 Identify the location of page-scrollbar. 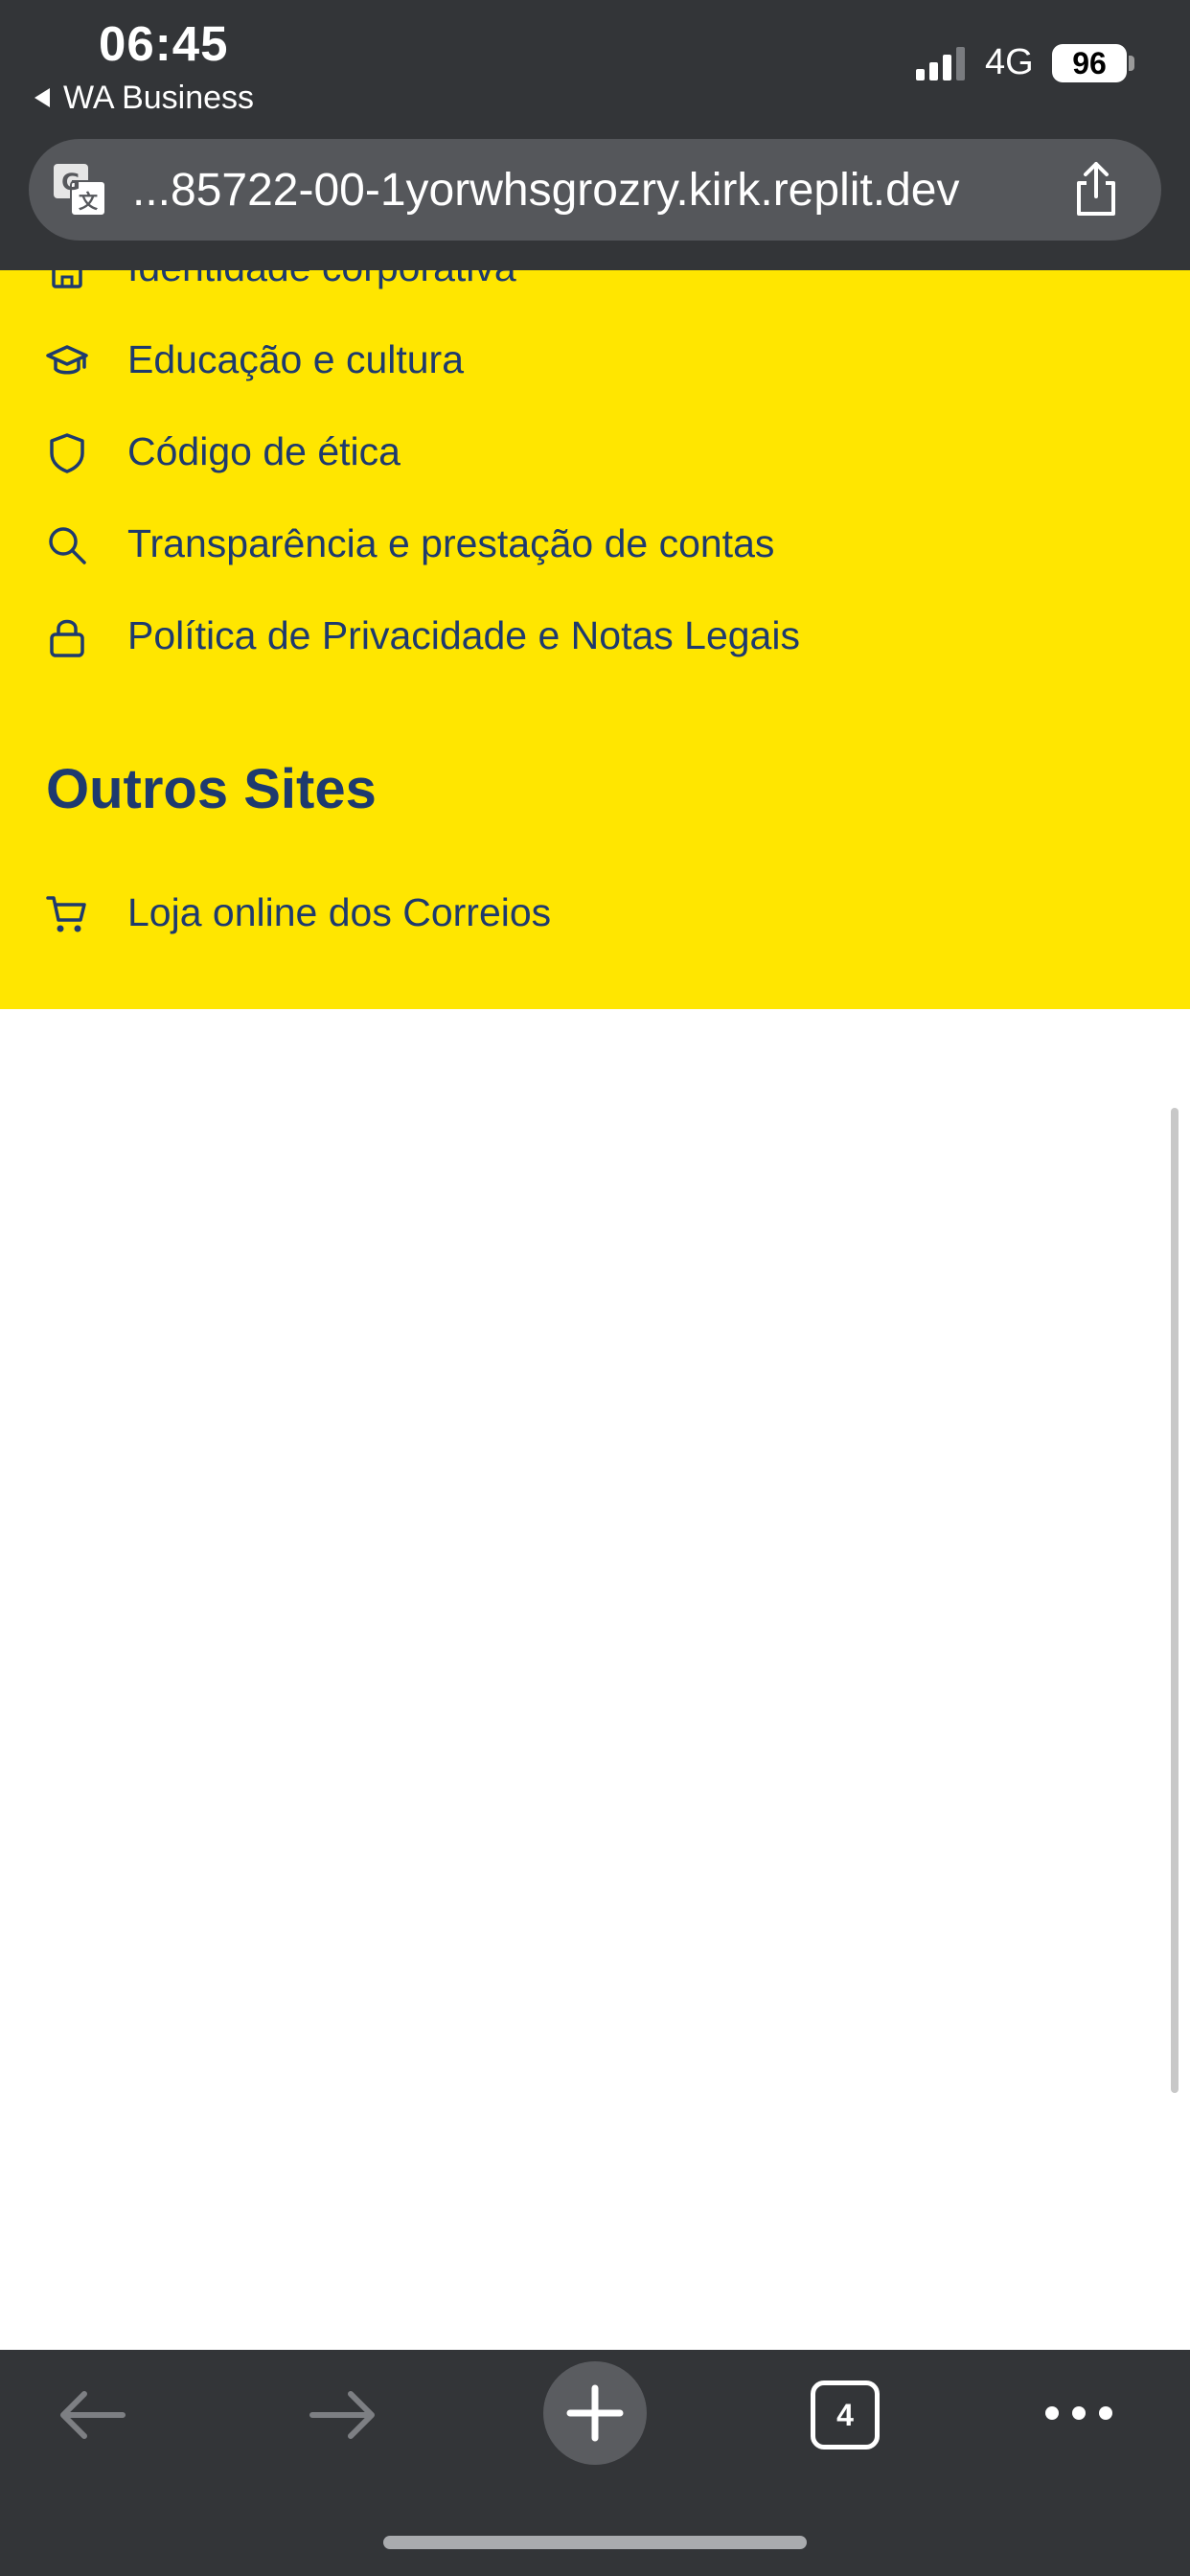
(1175, 1600).